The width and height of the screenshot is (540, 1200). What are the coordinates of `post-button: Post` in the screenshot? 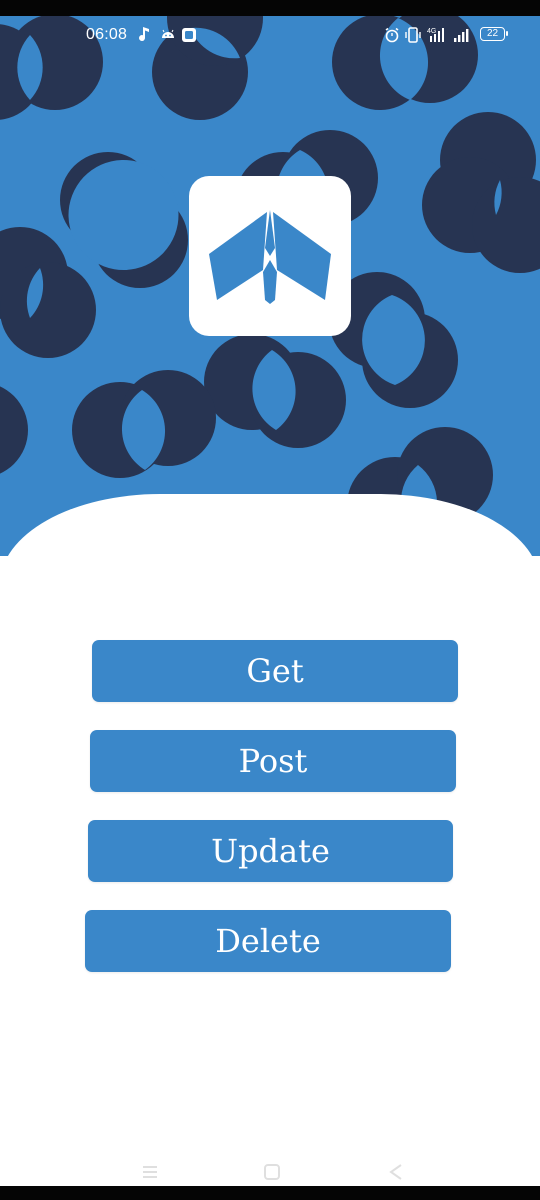 It's located at (273, 761).